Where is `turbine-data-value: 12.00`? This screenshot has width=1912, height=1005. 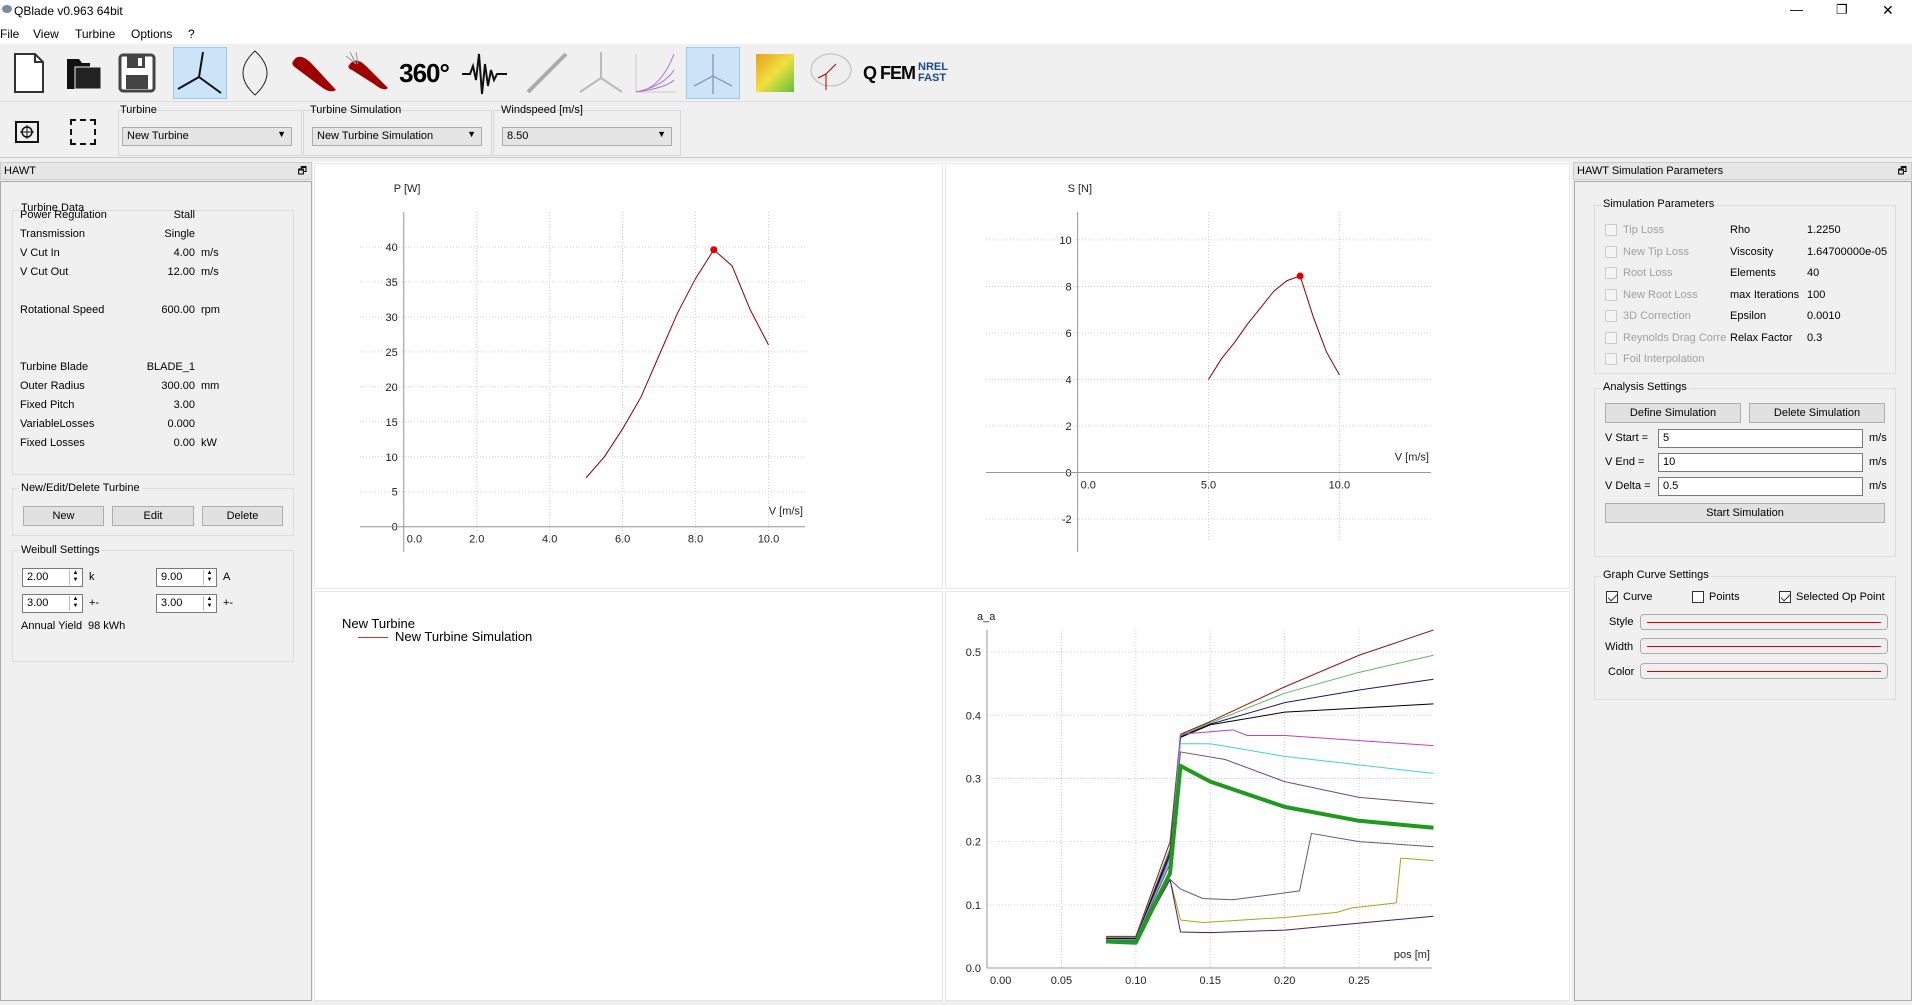 turbine-data-value: 12.00 is located at coordinates (181, 272).